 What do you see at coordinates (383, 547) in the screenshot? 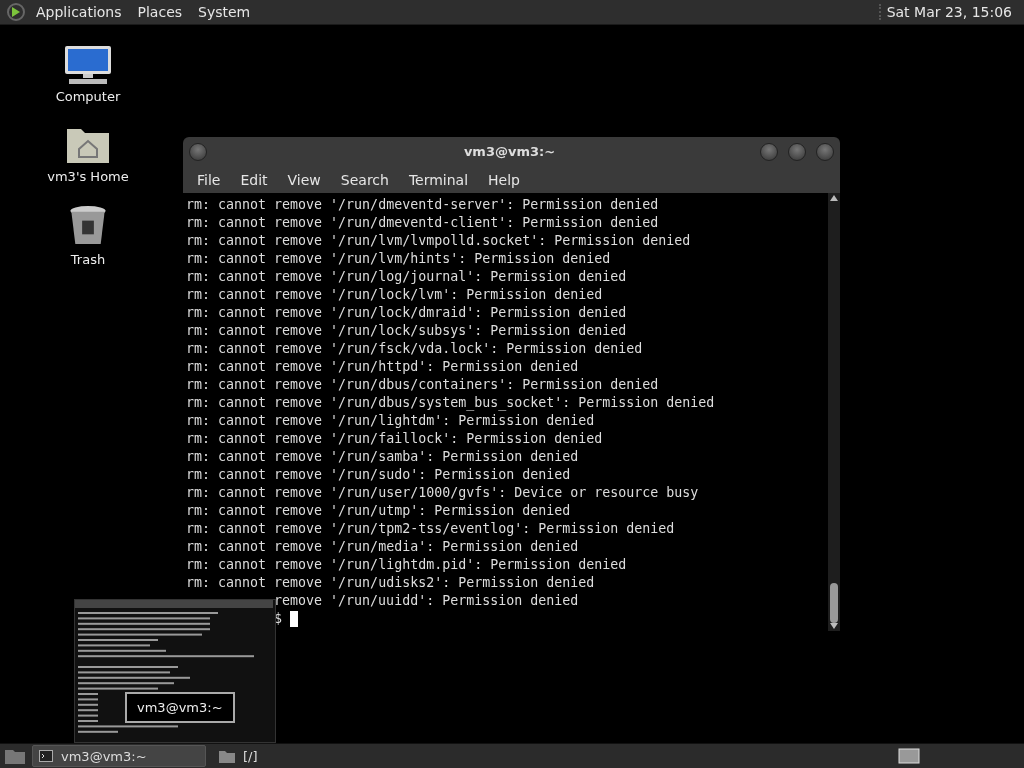
I see `terminal-line: rm: cannot remove '/run/media': Permission denied` at bounding box center [383, 547].